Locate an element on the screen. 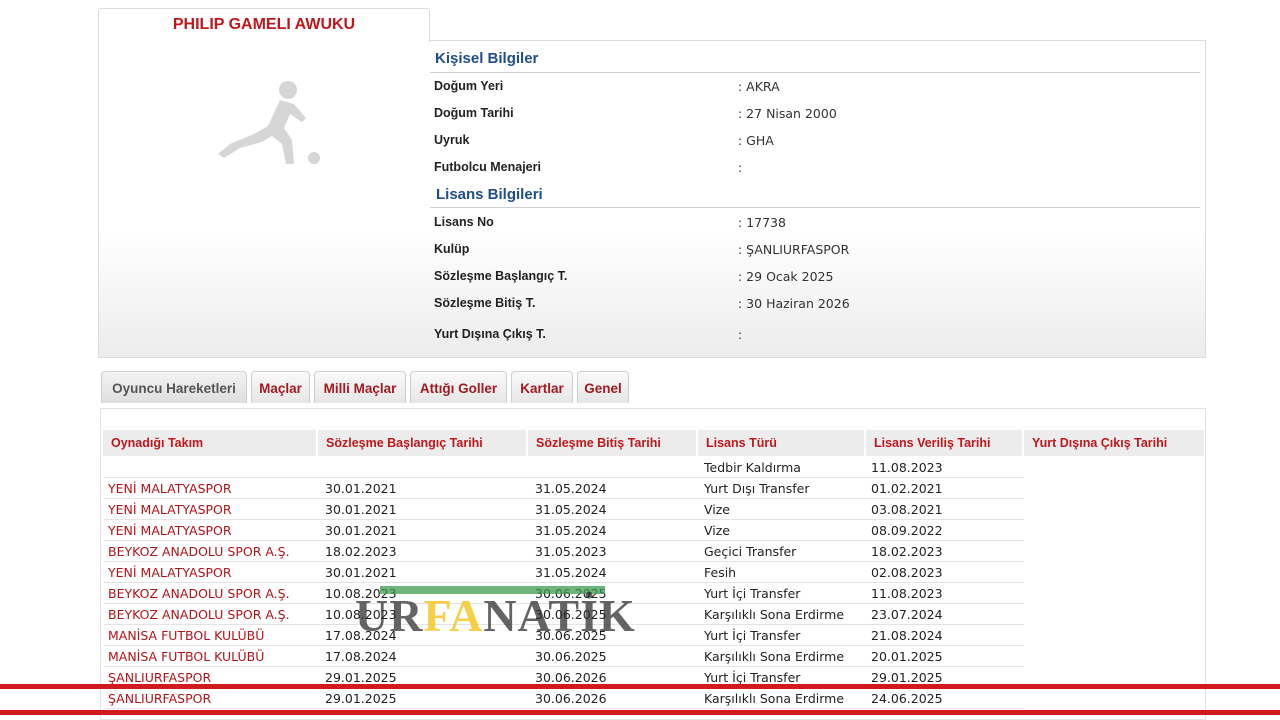 This screenshot has height=720, width=1280. column-header-abroad-exit: Yurt Dışına Çıkış Tarihi is located at coordinates (1114, 443).